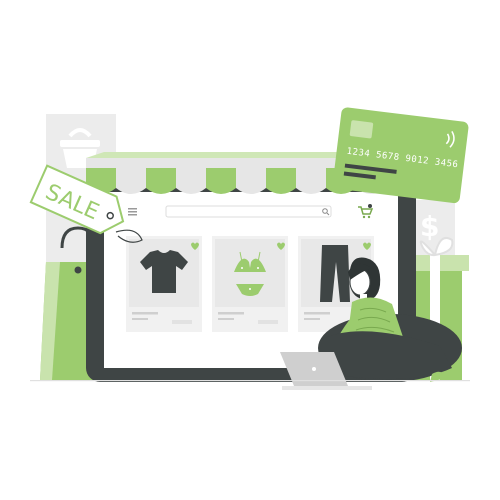 The width and height of the screenshot is (500, 500). I want to click on search-bar, so click(248, 211).